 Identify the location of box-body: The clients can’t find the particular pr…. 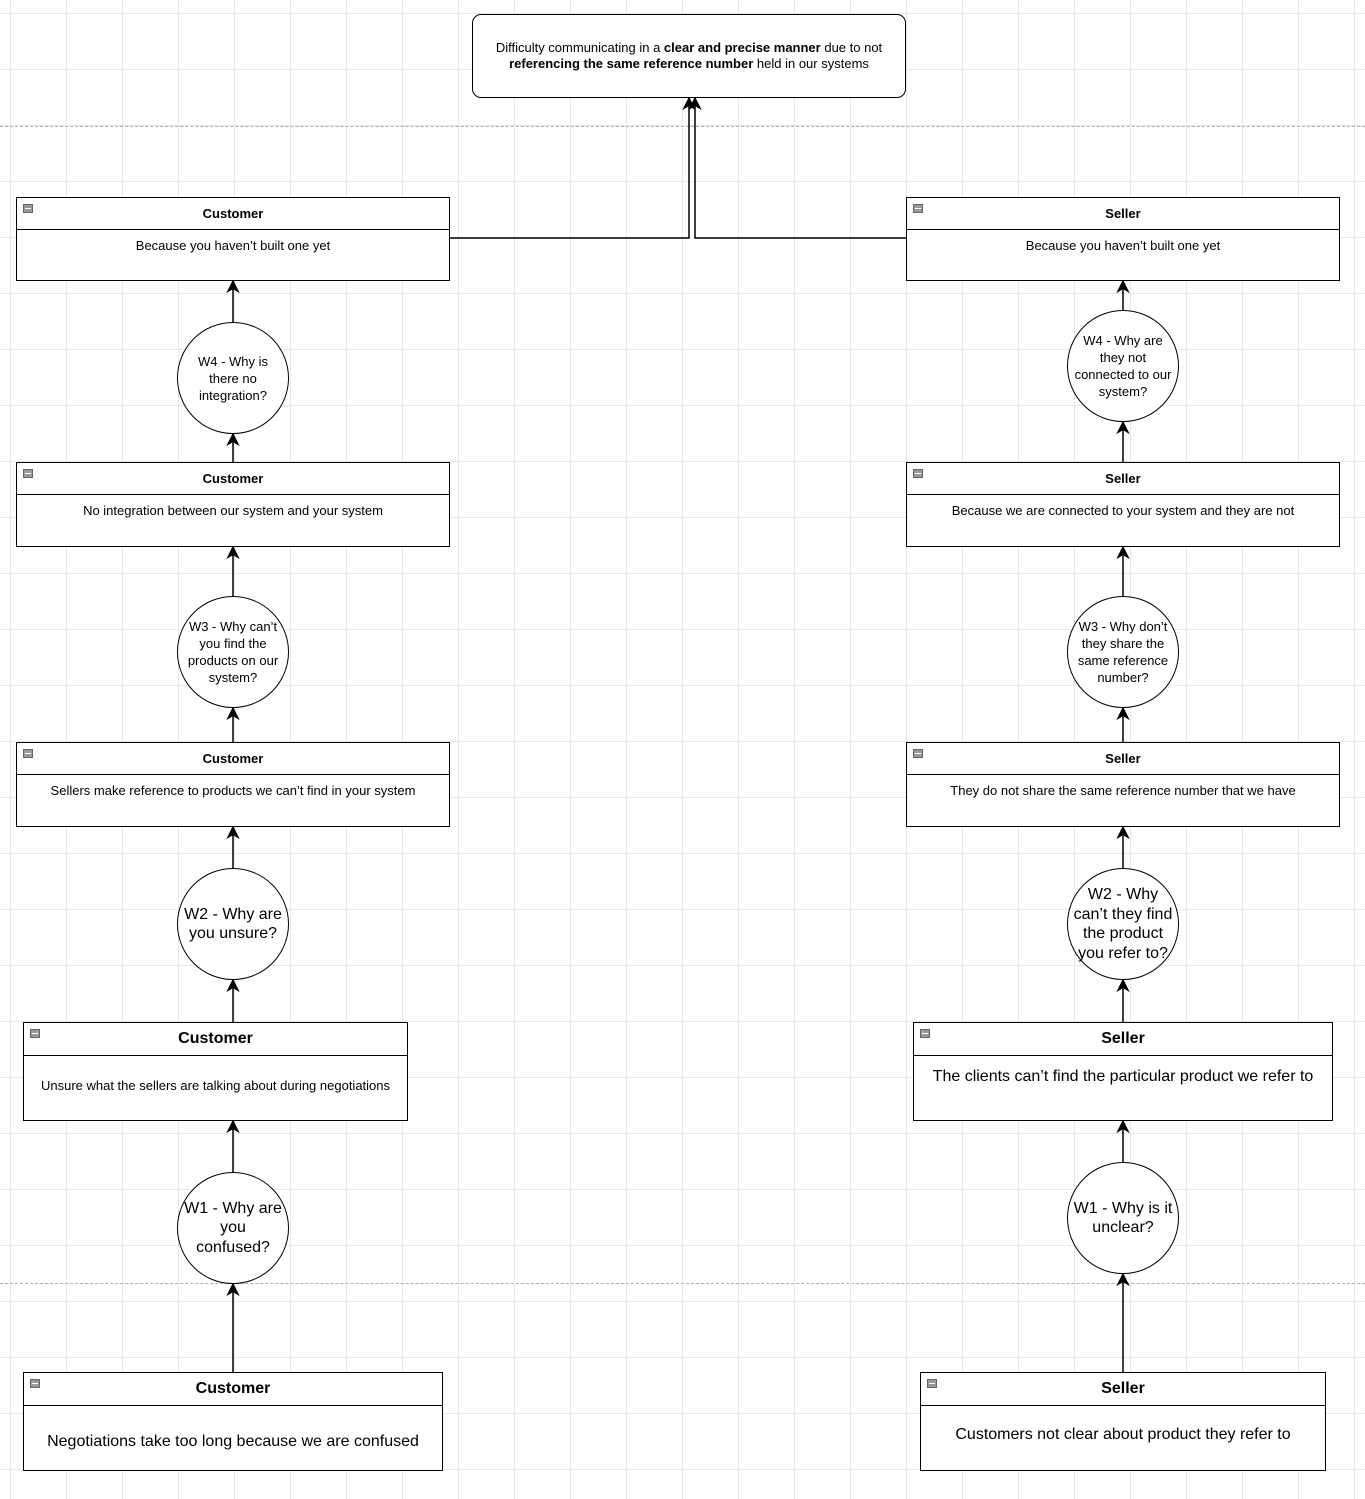
(1123, 1076).